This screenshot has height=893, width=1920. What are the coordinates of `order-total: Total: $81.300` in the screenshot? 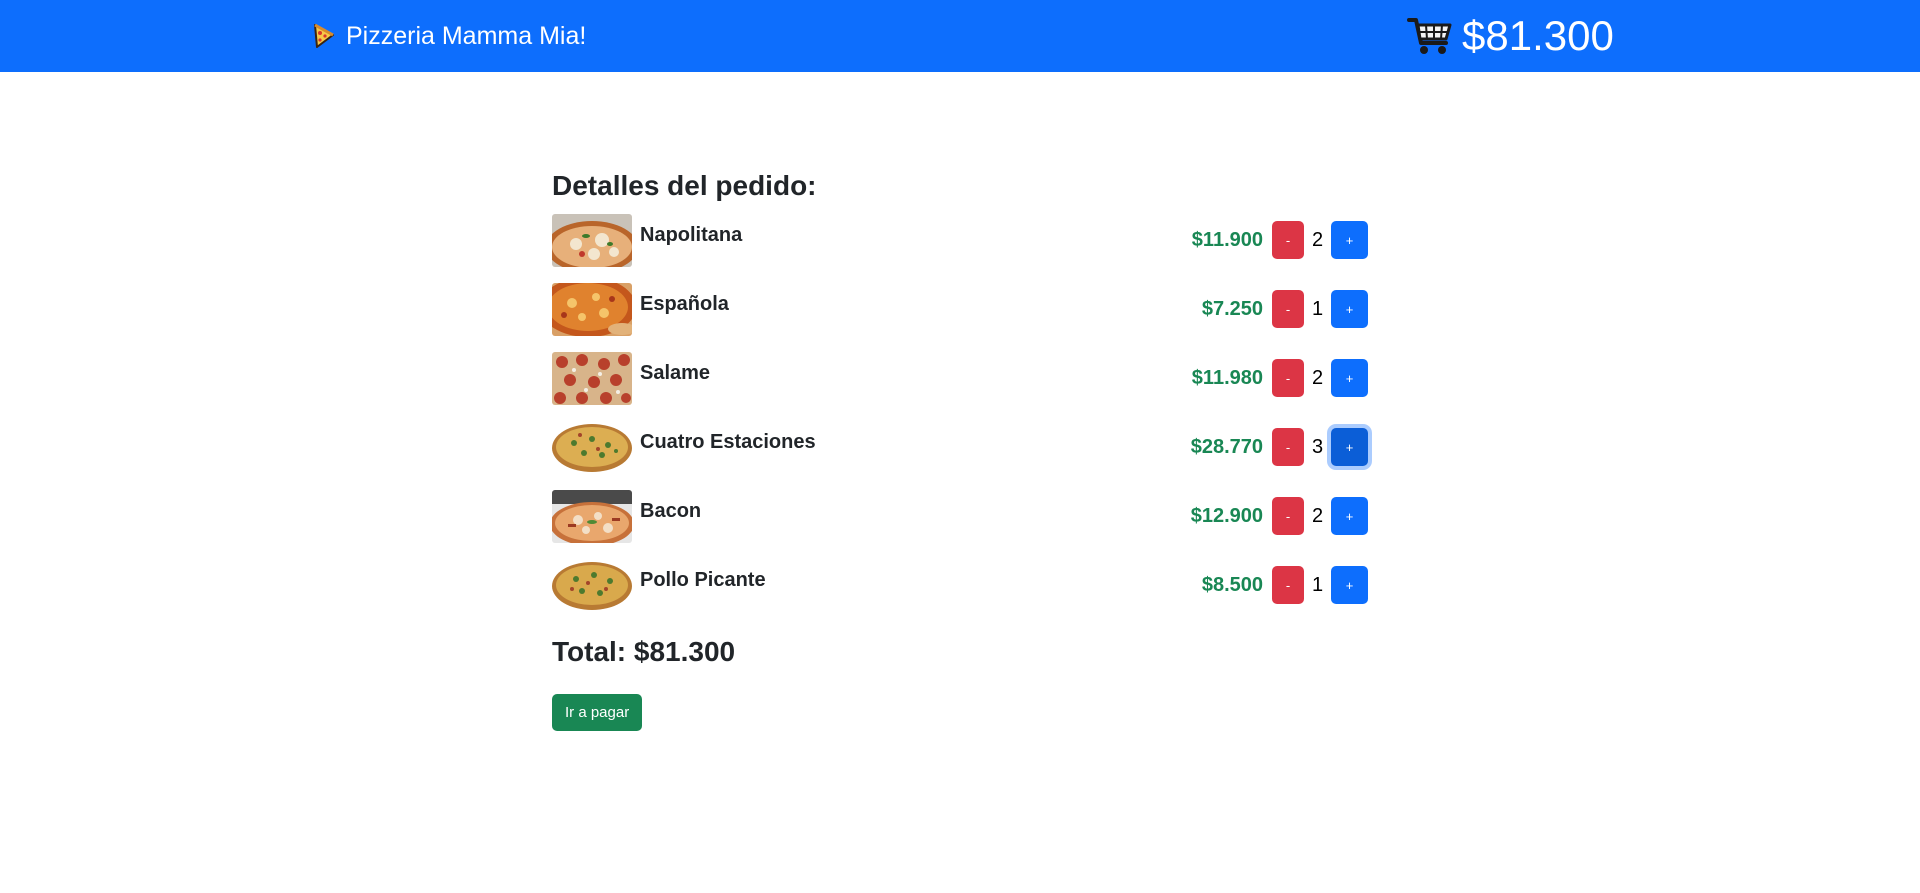 It's located at (644, 651).